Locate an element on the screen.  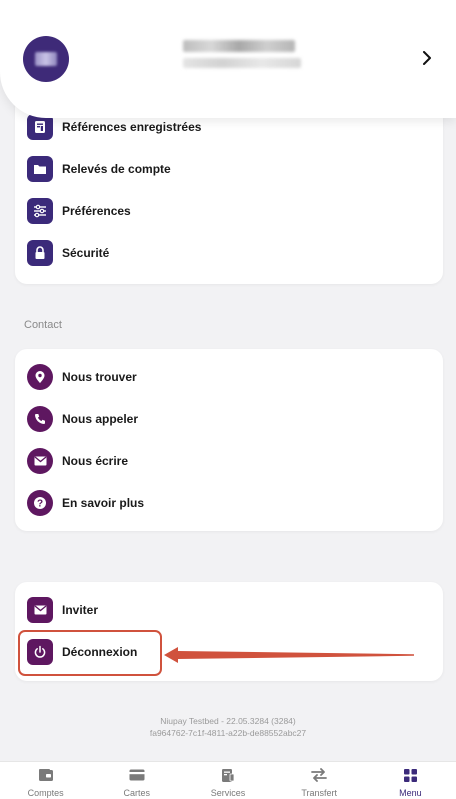
section-title-contact: Contact is located at coordinates (43, 325).